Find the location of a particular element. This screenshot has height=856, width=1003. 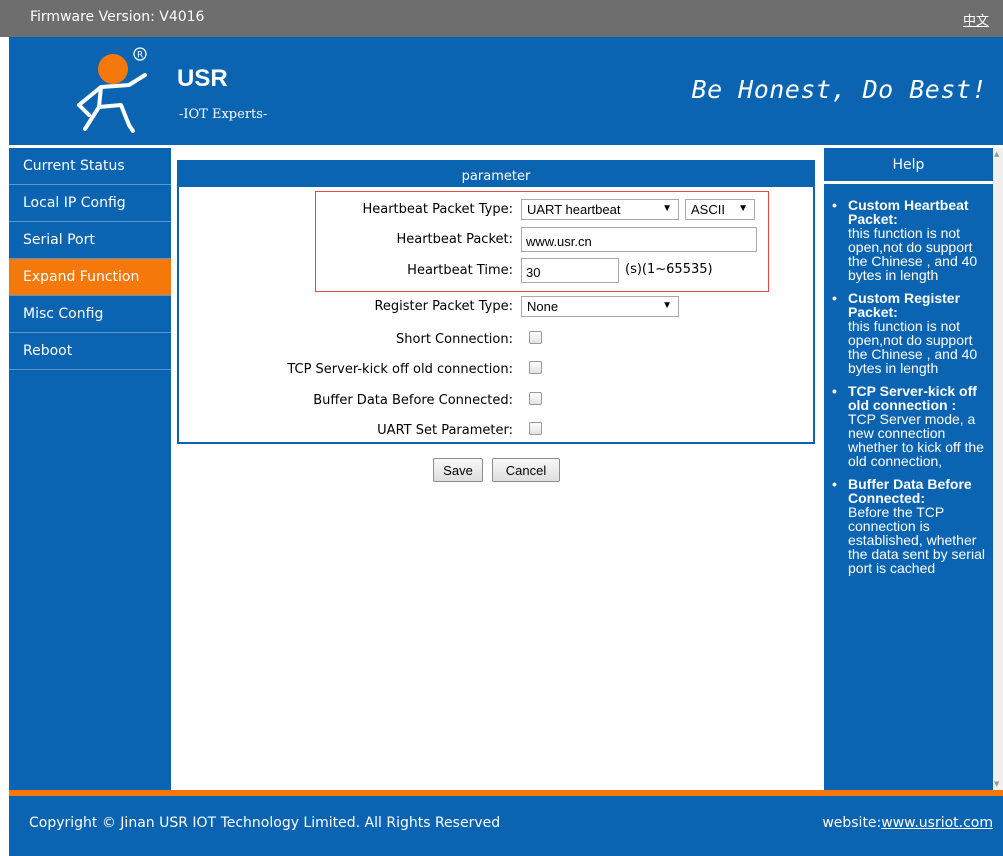

uart-set-row: UART Set Parameter: is located at coordinates (496, 431).